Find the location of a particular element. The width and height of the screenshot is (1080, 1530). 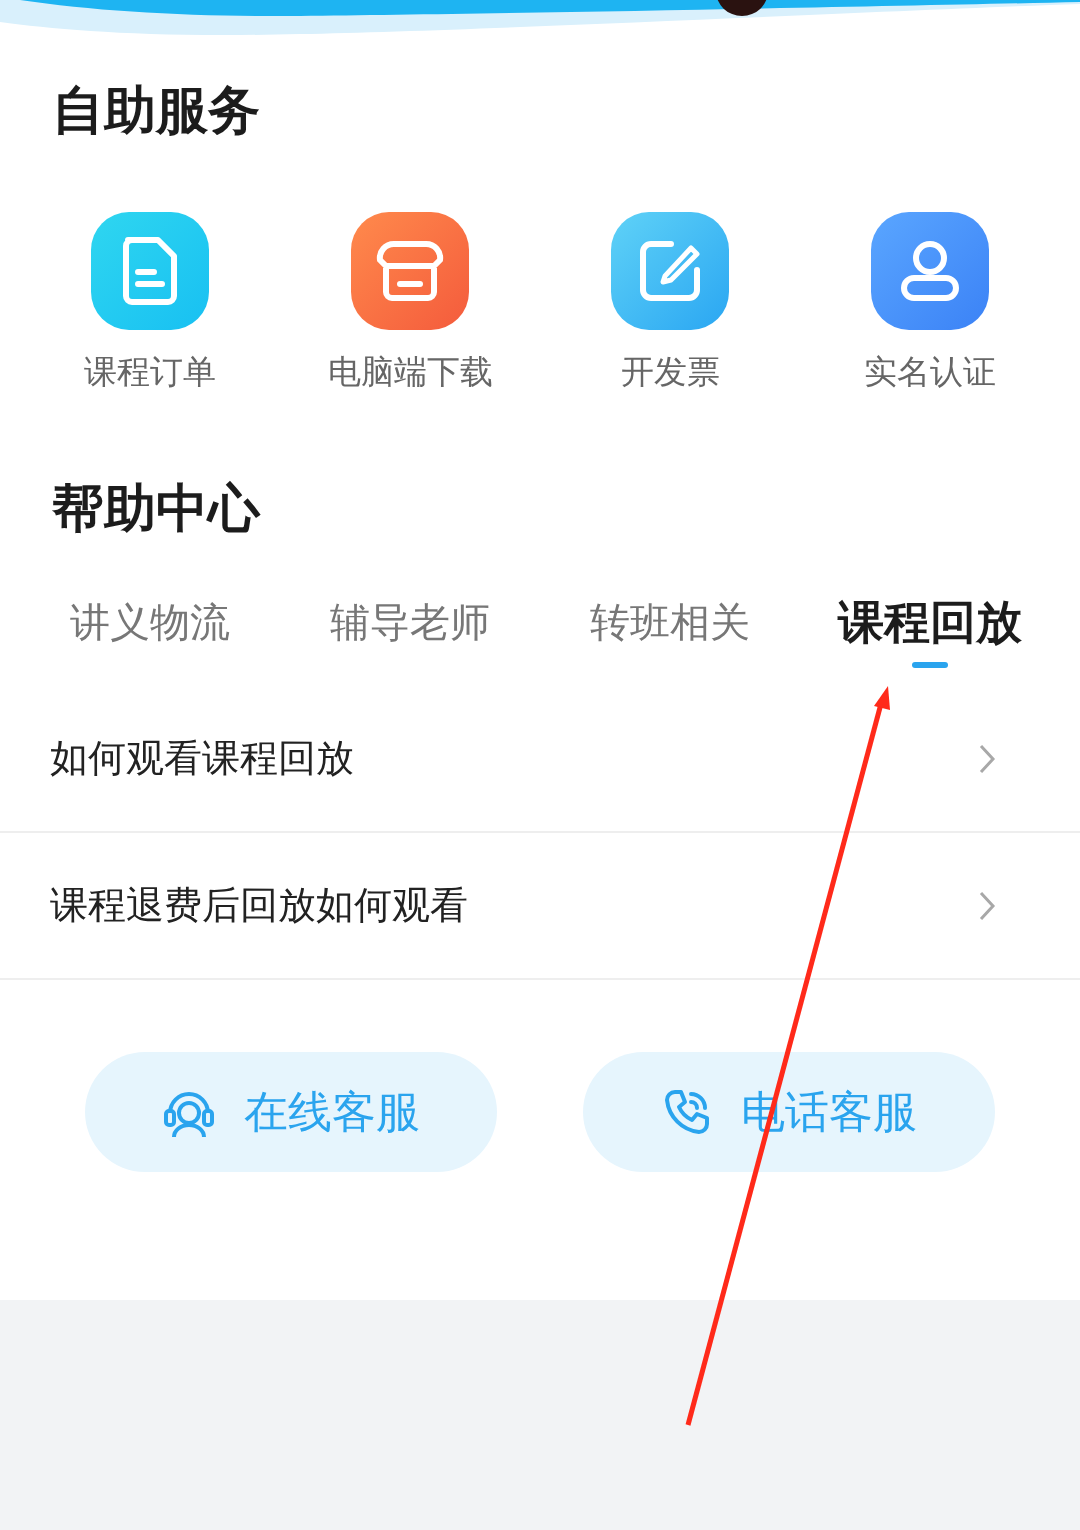

person-icon is located at coordinates (930, 271).